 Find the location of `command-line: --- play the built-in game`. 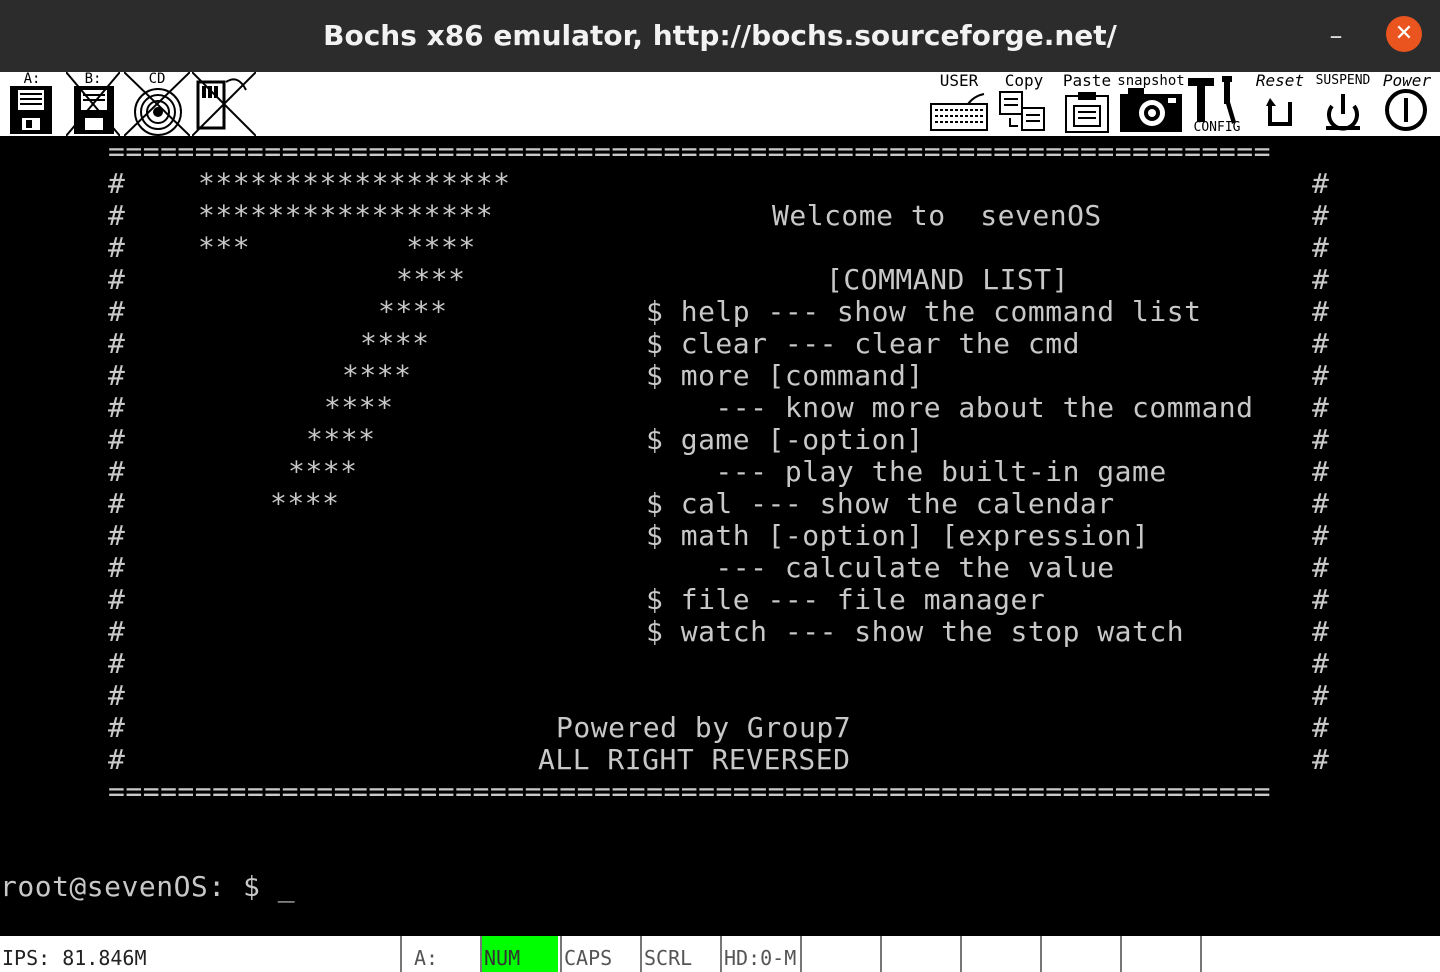

command-line: --- play the built-in game is located at coordinates (906, 471).